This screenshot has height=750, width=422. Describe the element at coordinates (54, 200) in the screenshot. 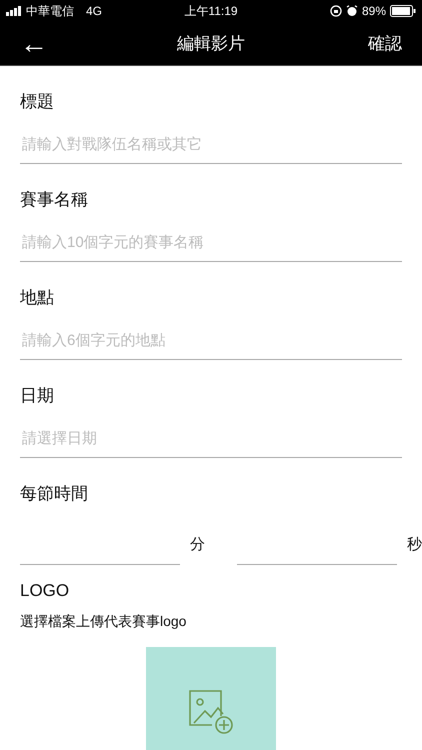

I see `field-label: 賽事名稱` at that location.